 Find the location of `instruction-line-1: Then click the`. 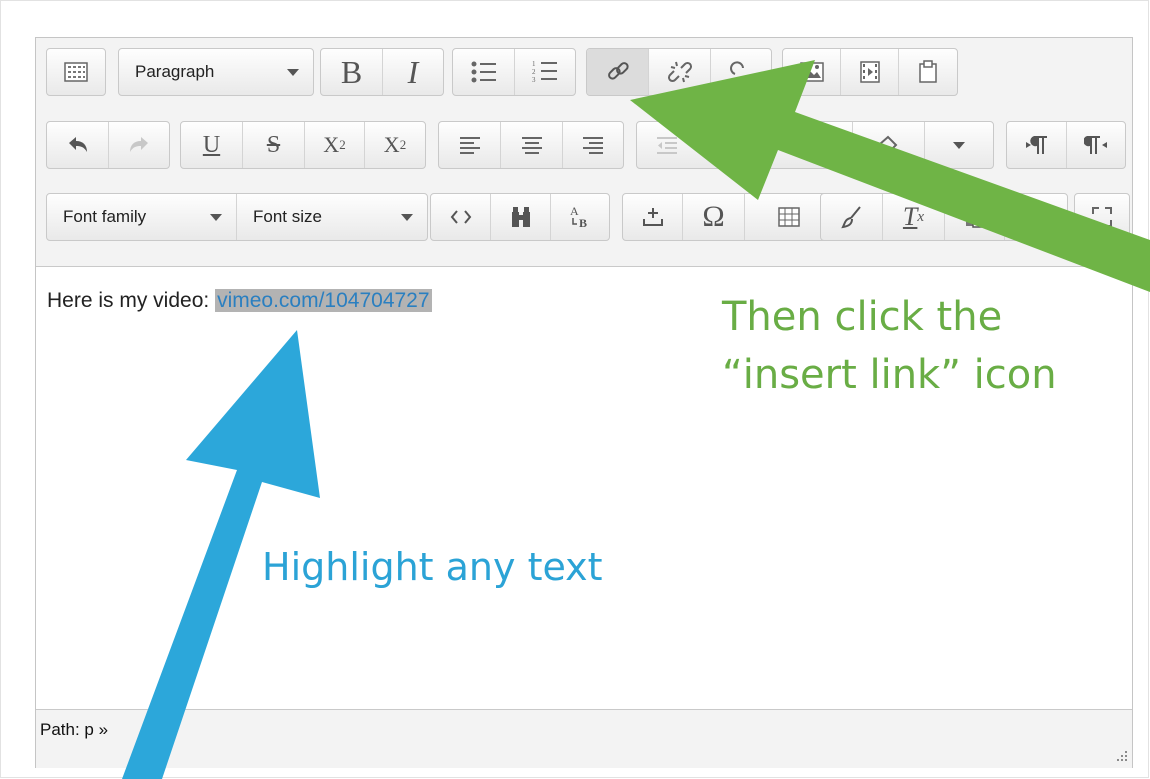

instruction-line-1: Then click the is located at coordinates (862, 317).